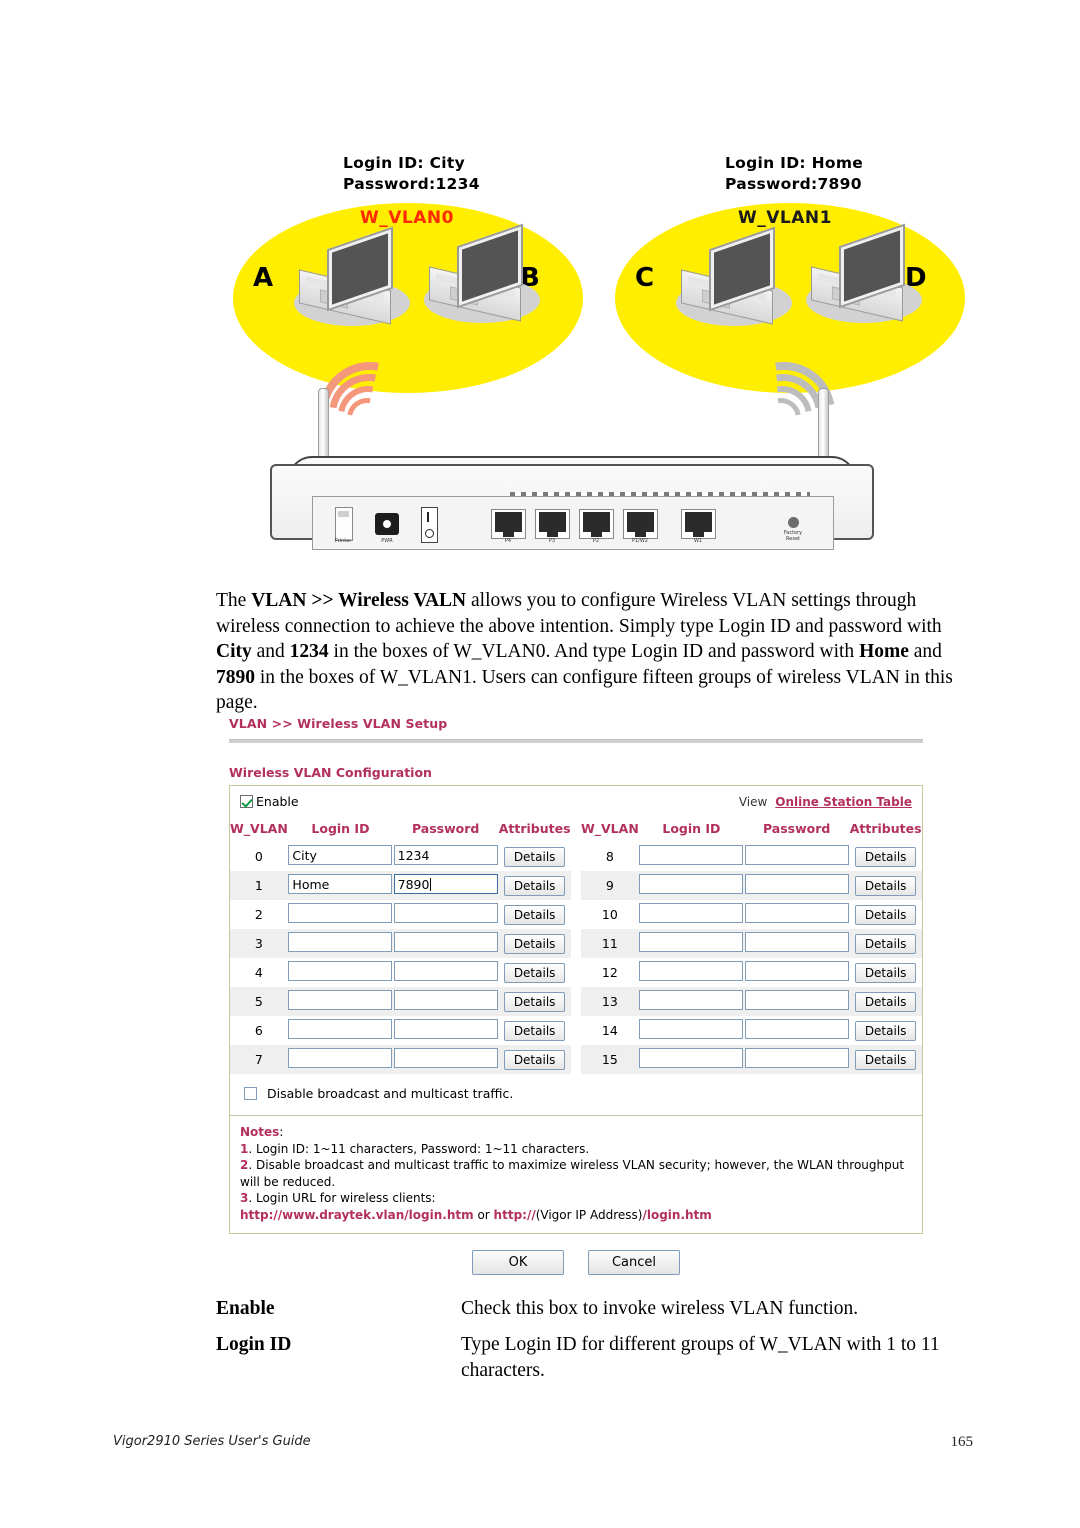 This screenshot has height=1528, width=1080. I want to click on login-id-input-left-1: Home, so click(340, 884).